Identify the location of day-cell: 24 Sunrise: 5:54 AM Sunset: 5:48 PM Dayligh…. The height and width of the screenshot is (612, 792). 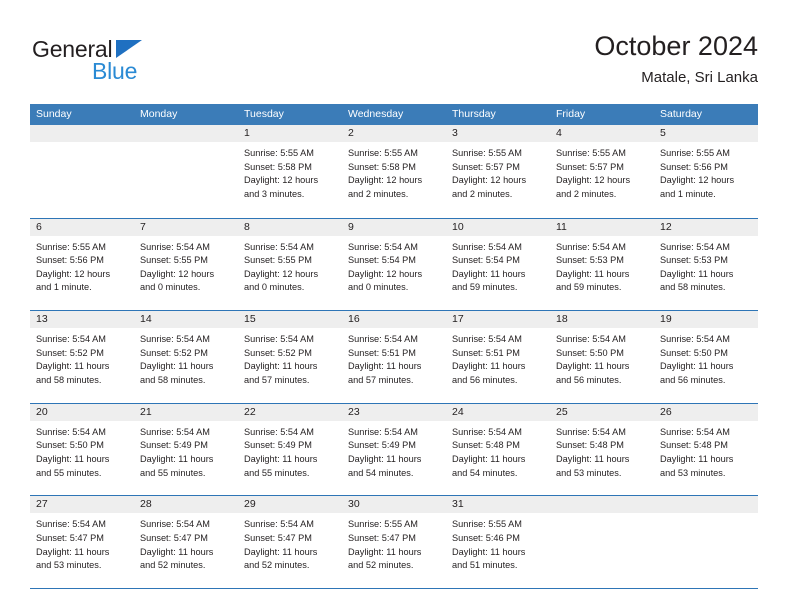
(498, 449).